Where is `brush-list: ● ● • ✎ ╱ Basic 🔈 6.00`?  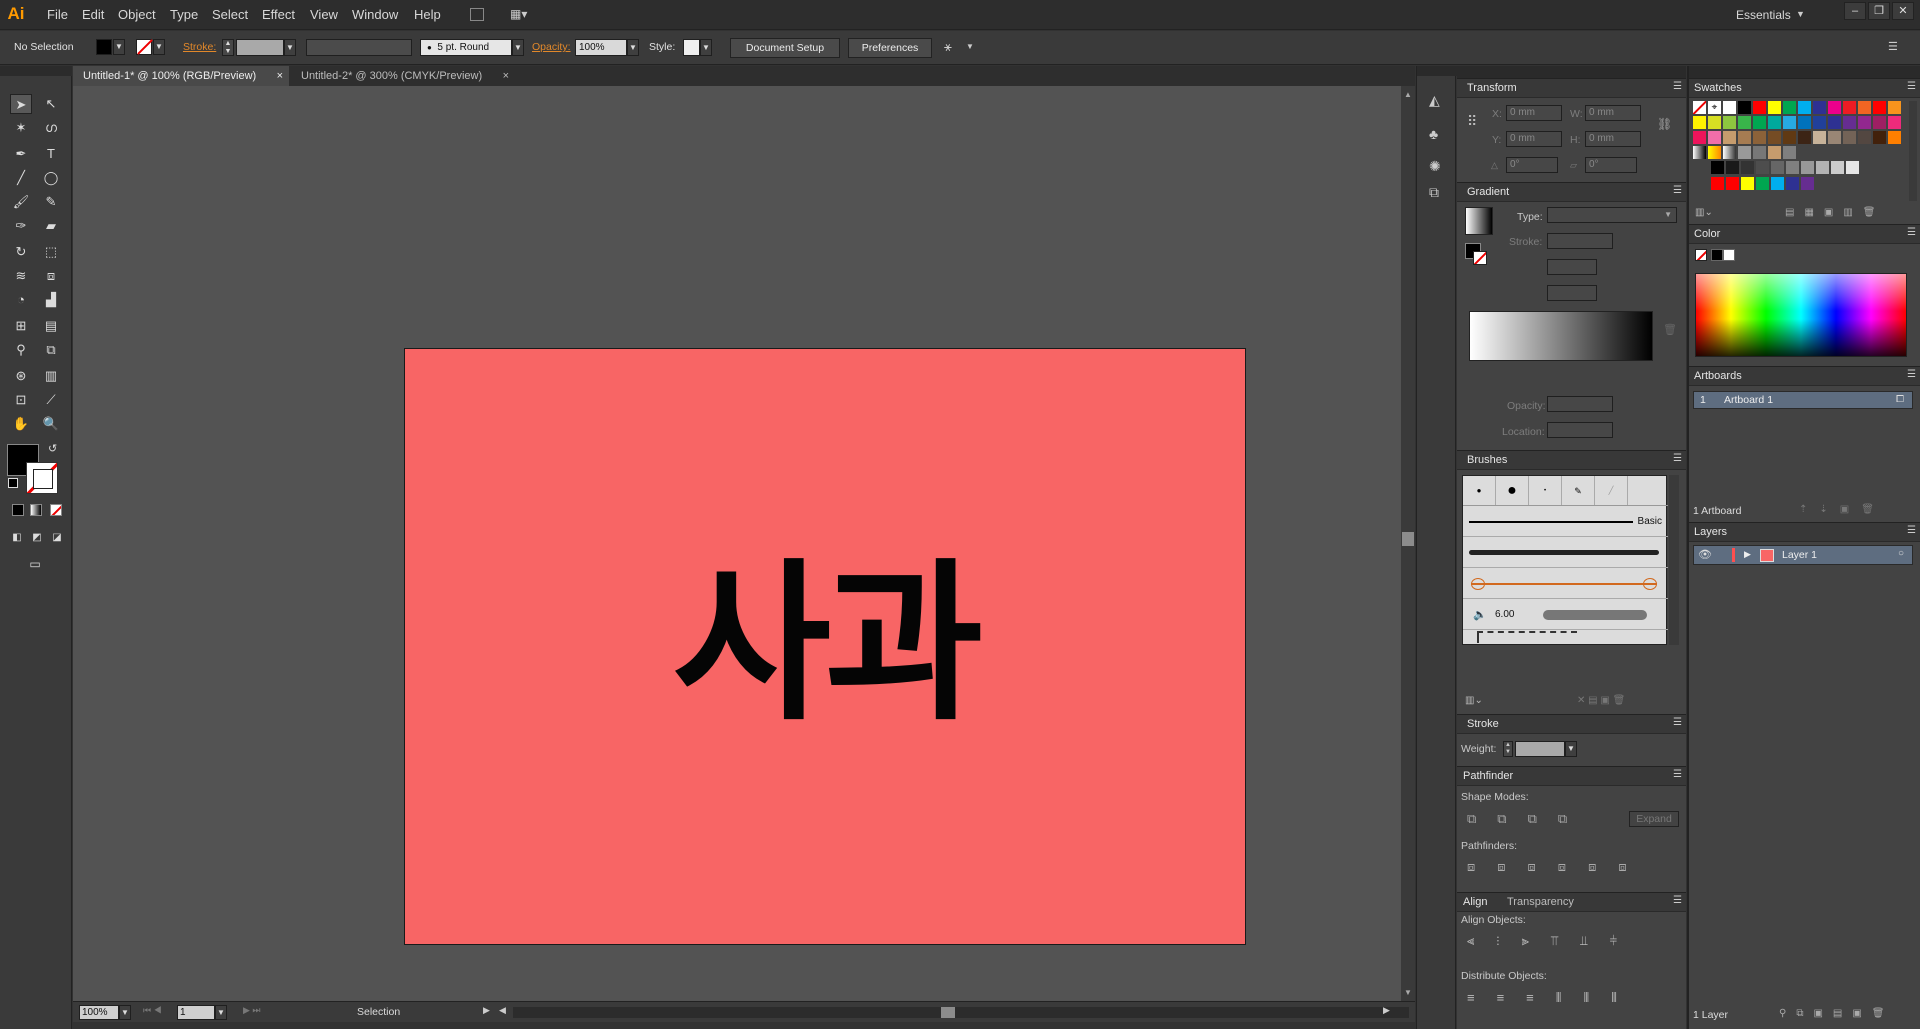
brush-list: ● ● • ✎ ╱ Basic 🔈 6.00 is located at coordinates (1565, 560).